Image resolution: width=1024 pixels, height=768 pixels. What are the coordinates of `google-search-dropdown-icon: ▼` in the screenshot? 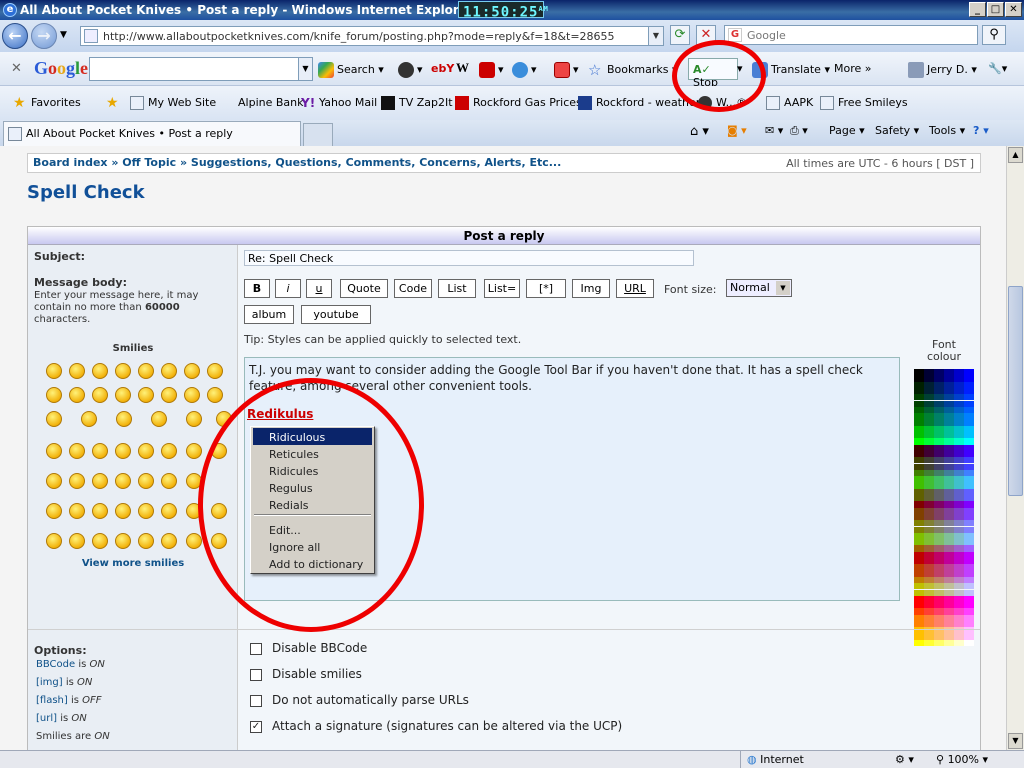 It's located at (305, 69).